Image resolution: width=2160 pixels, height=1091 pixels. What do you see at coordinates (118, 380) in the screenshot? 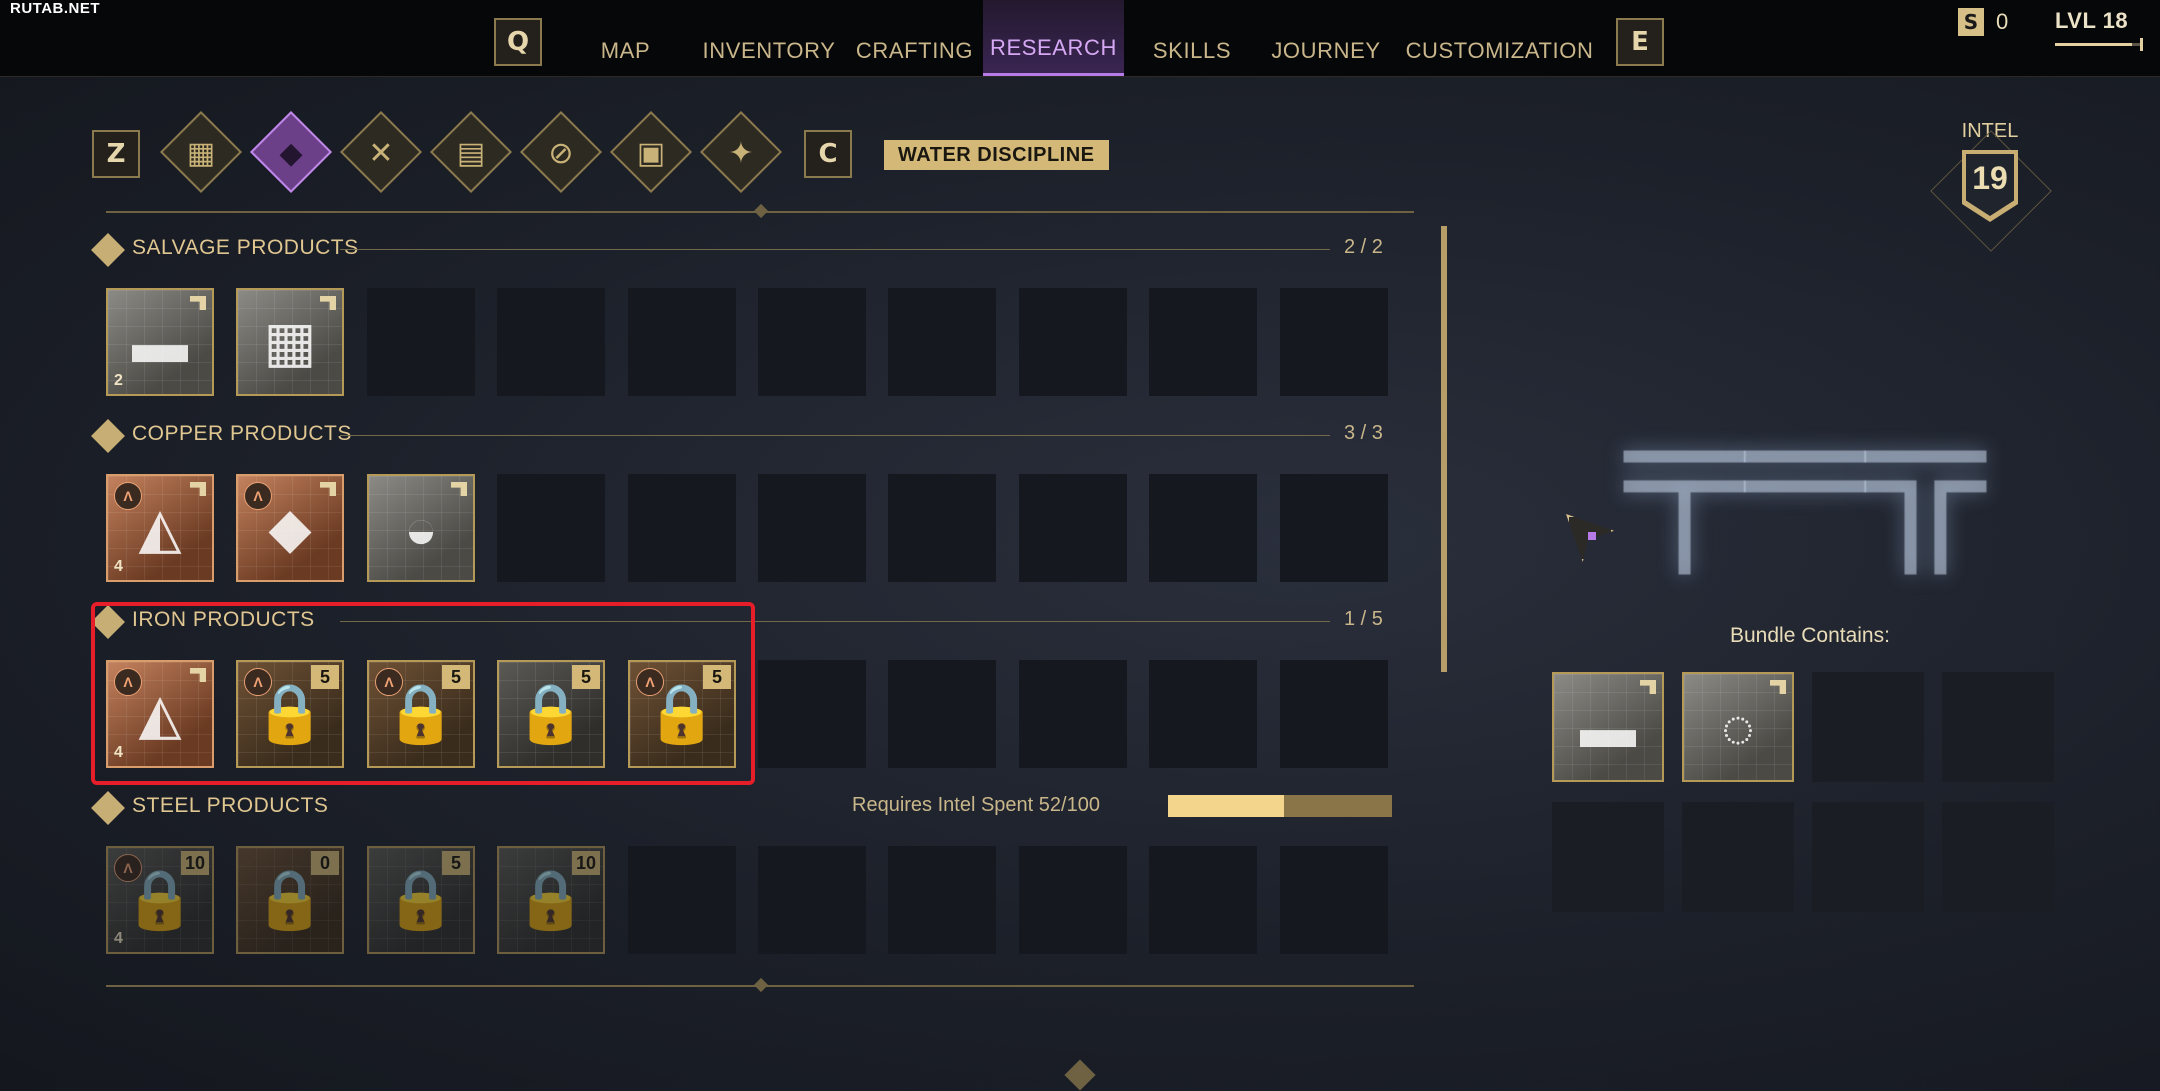
I see `stack-count: 2` at bounding box center [118, 380].